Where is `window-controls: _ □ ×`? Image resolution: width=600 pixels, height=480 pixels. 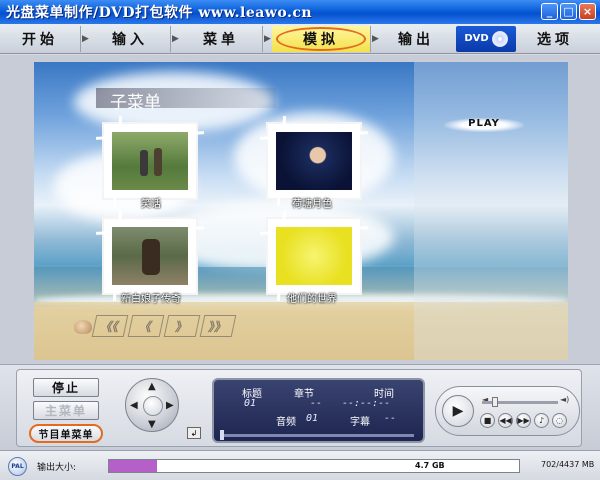
window-controls: _ □ × is located at coordinates (568, 11).